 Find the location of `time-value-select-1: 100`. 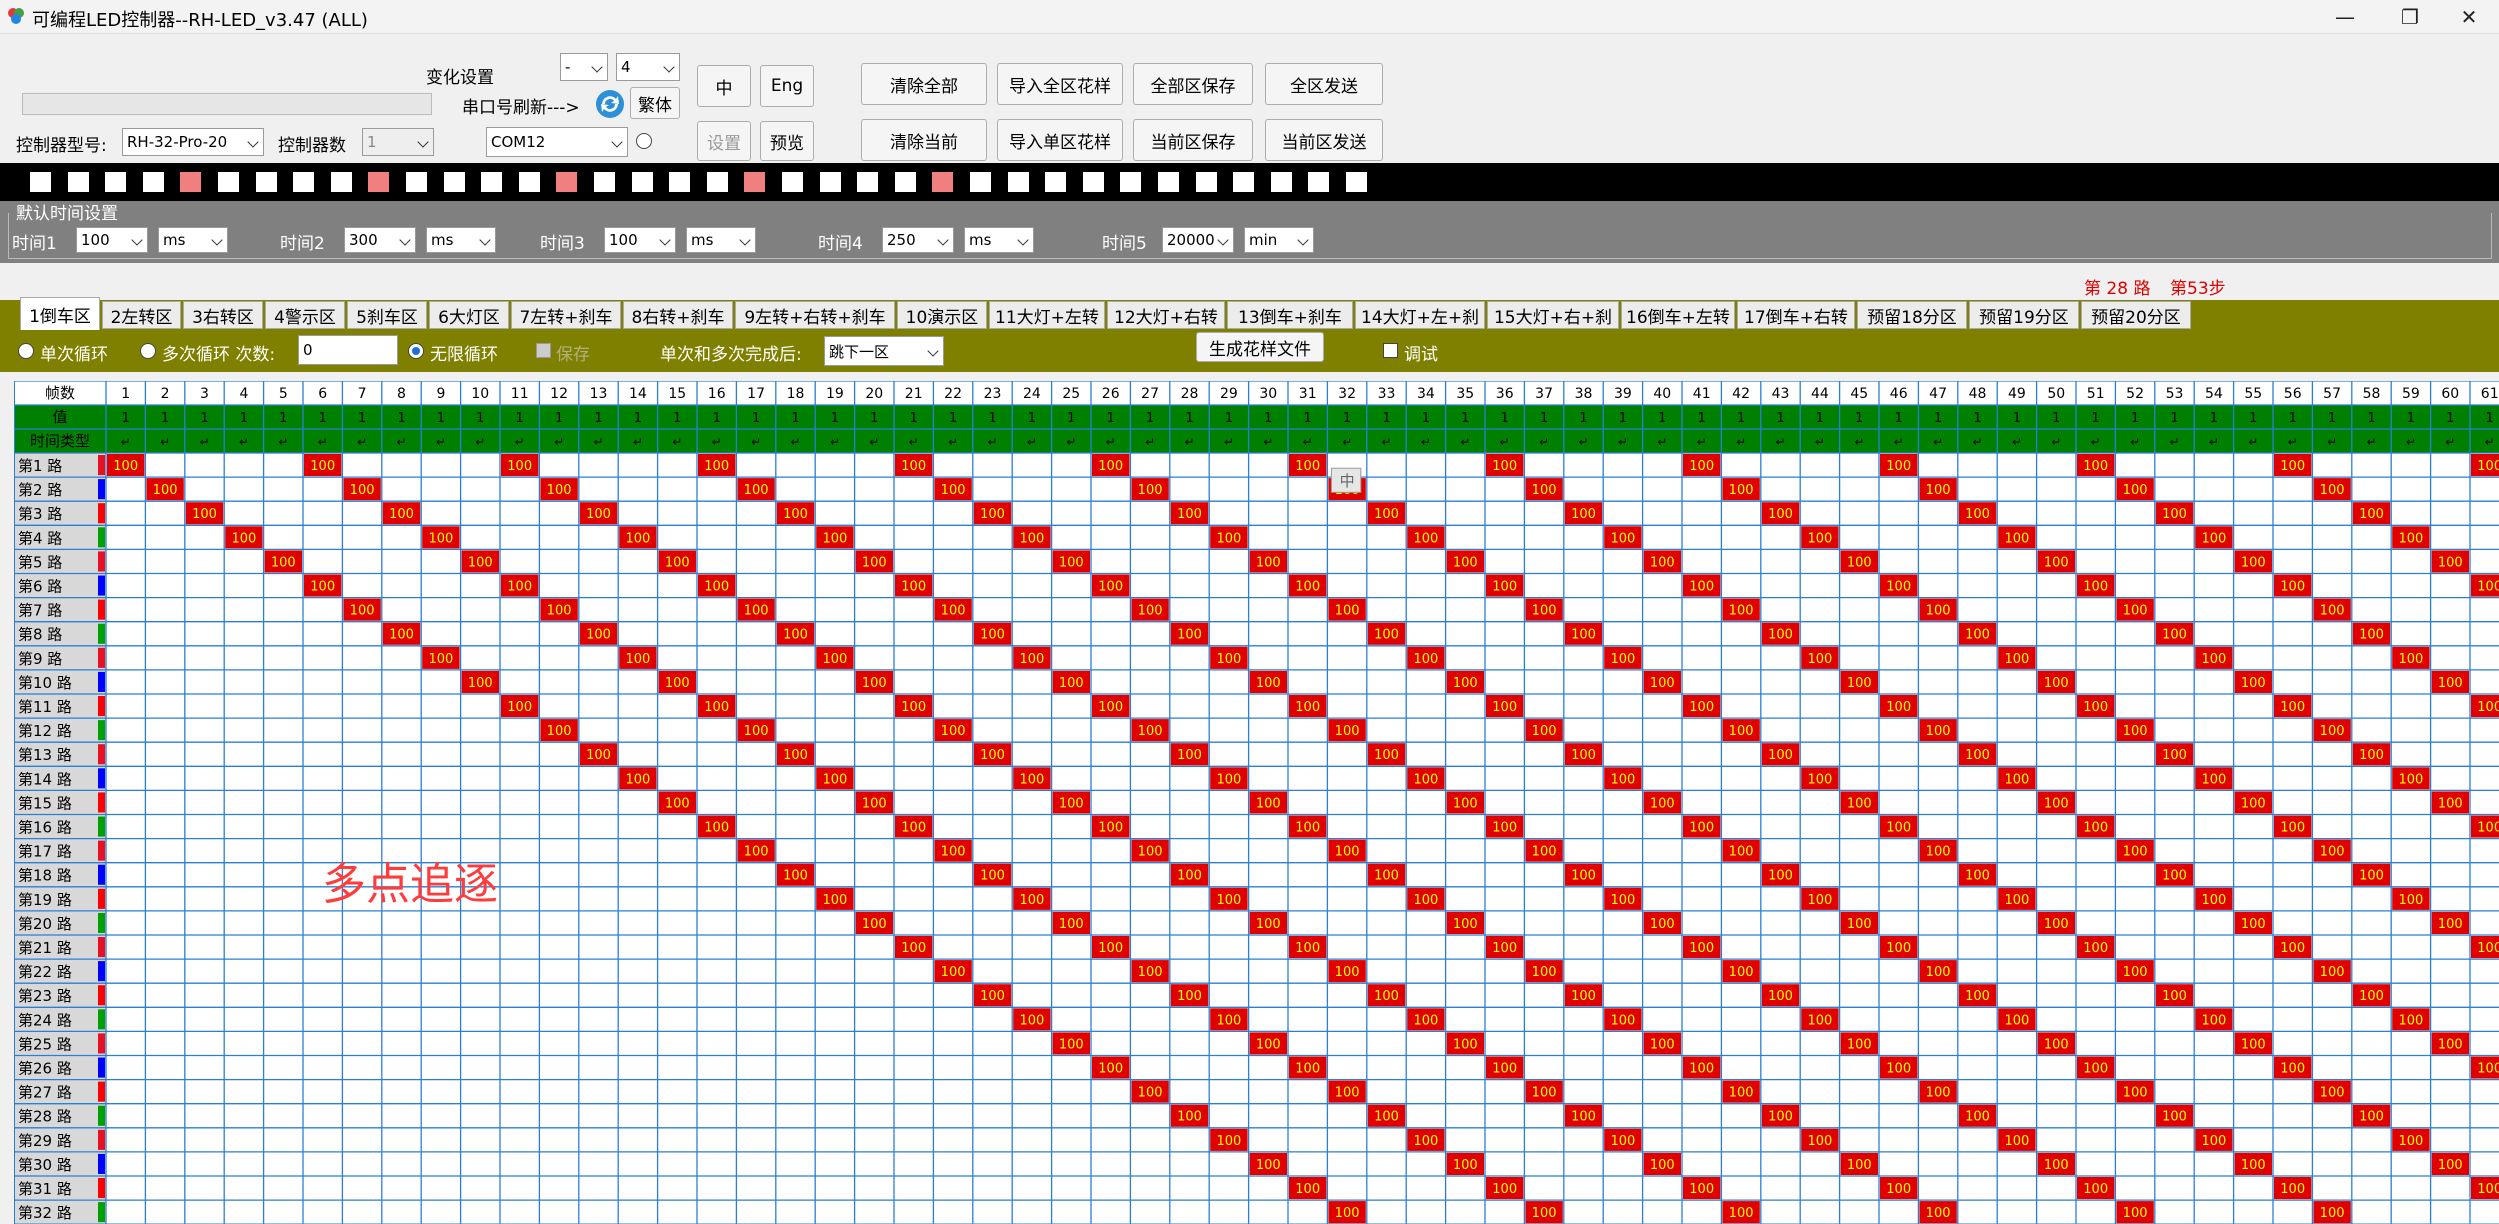

time-value-select-1: 100 is located at coordinates (112, 240).